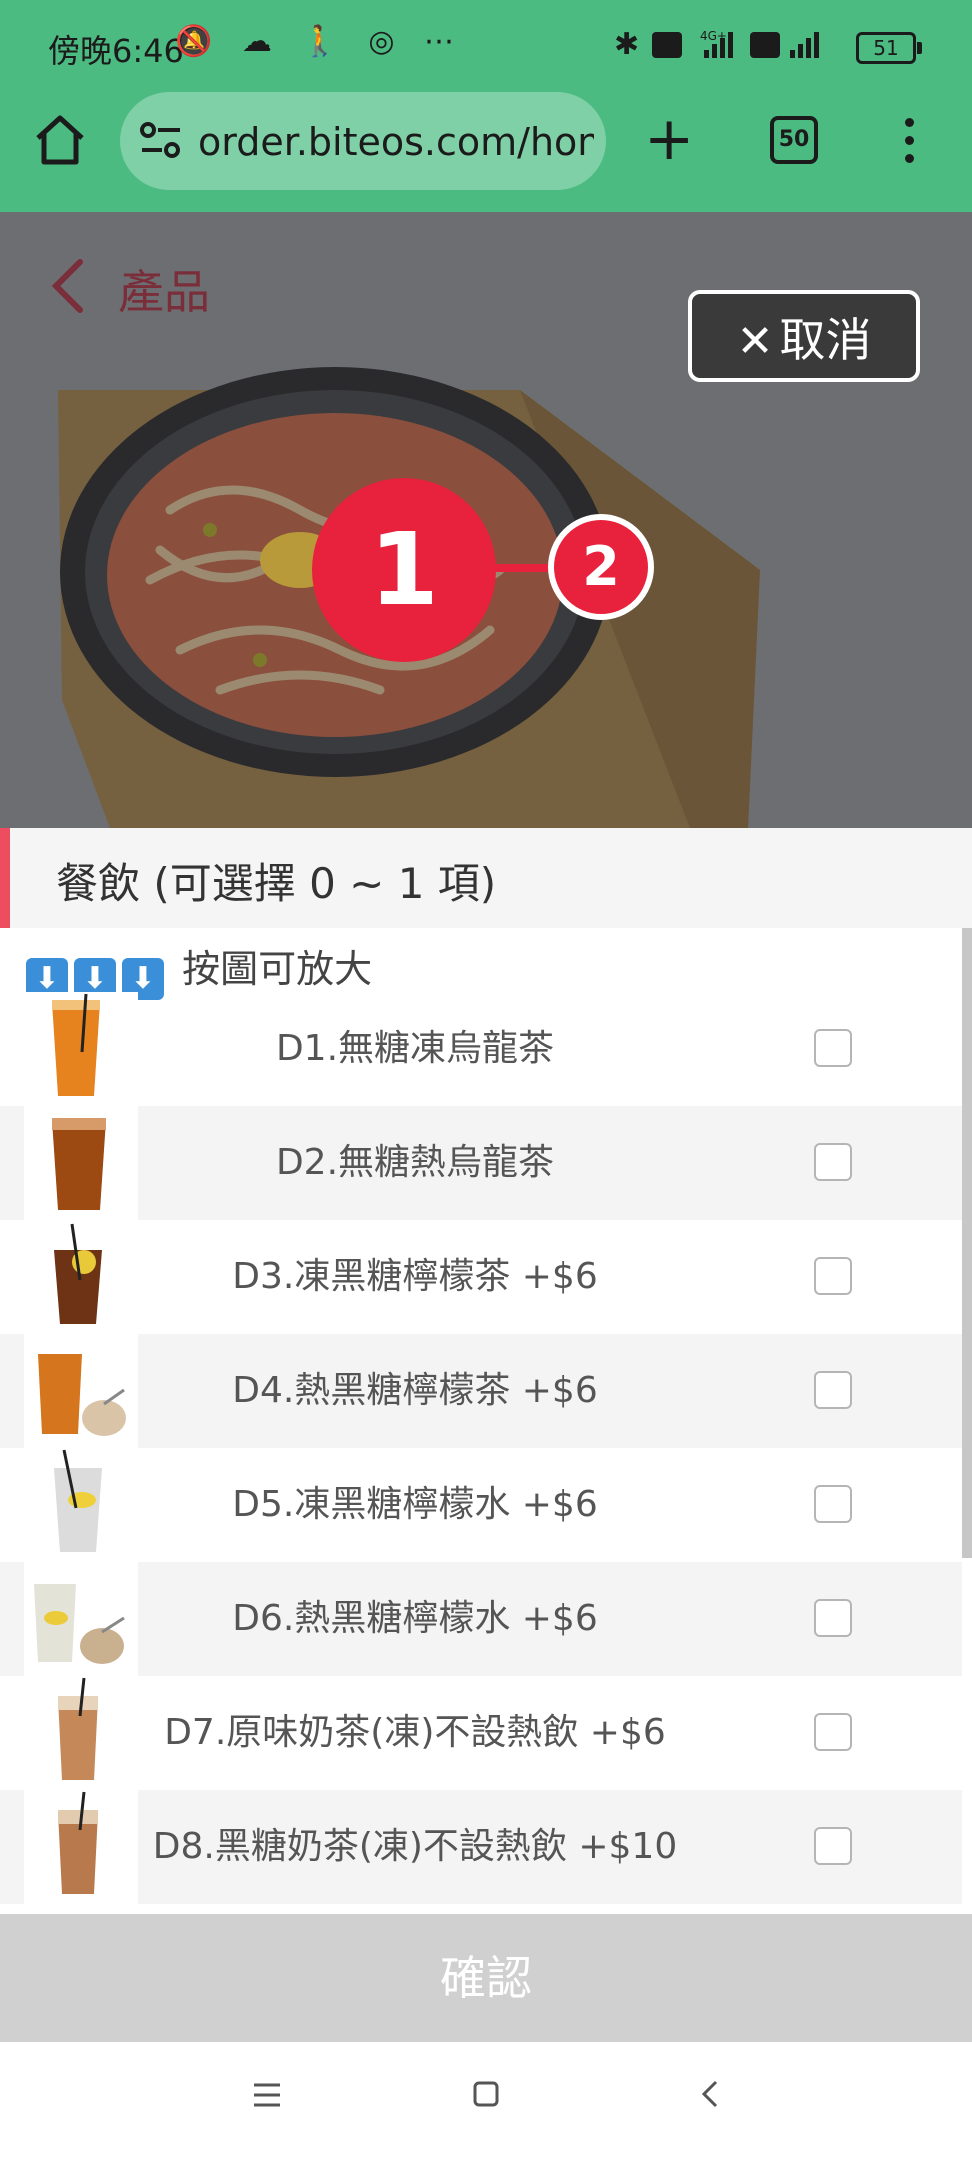  What do you see at coordinates (415, 1504) in the screenshot?
I see `item-label: D5.凍黑糖檸檬水 +$6` at bounding box center [415, 1504].